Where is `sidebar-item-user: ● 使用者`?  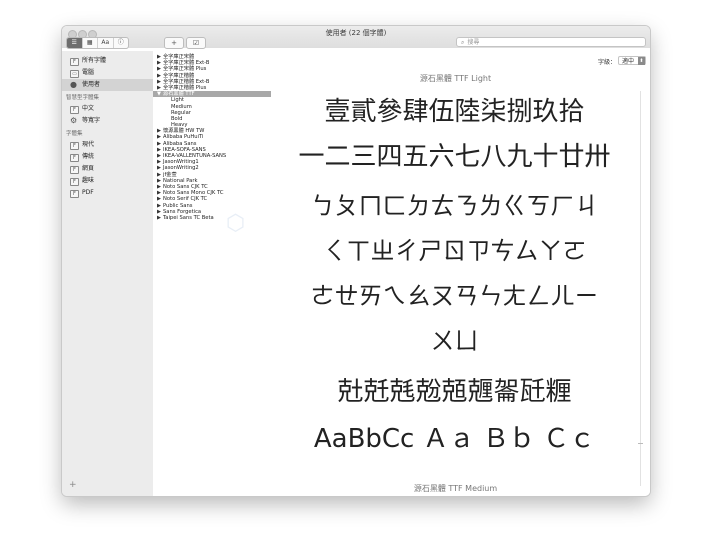 sidebar-item-user: ● 使用者 is located at coordinates (107, 85).